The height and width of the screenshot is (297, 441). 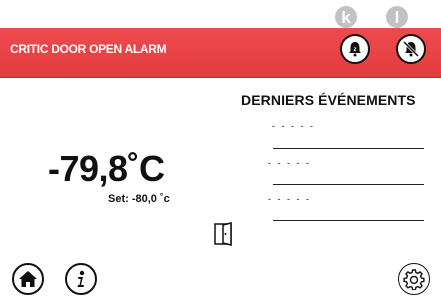 I want to click on silence-button, so click(x=411, y=49).